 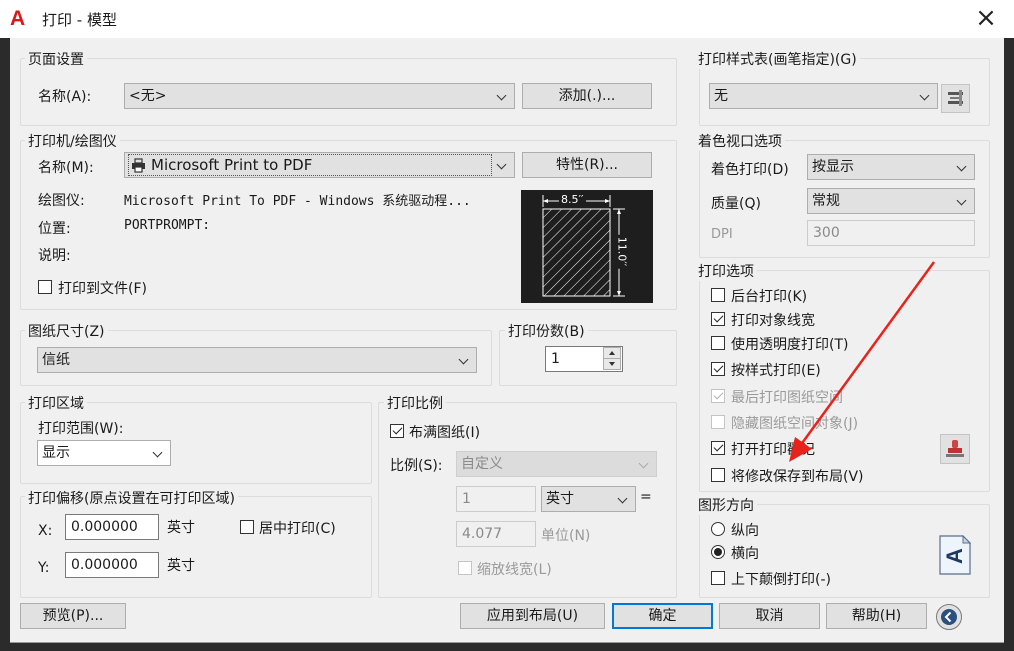 What do you see at coordinates (745, 531) in the screenshot?
I see `portrait-label: 纵向` at bounding box center [745, 531].